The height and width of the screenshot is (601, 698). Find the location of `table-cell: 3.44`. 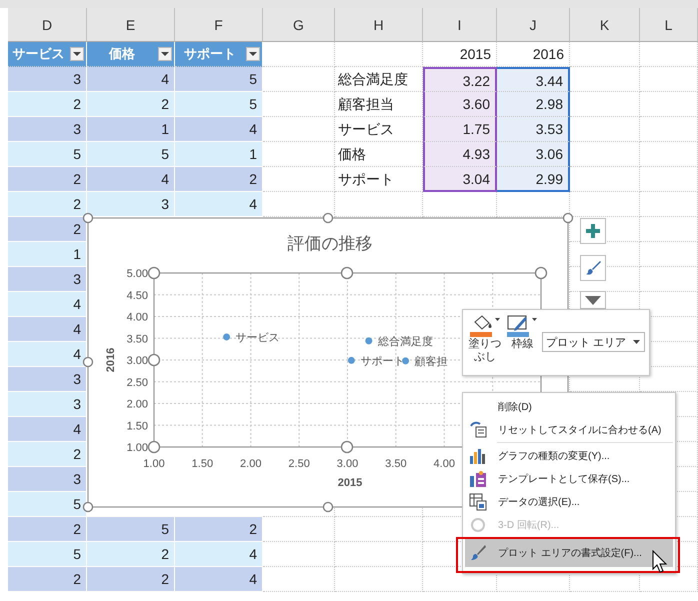

table-cell: 3.44 is located at coordinates (533, 79).